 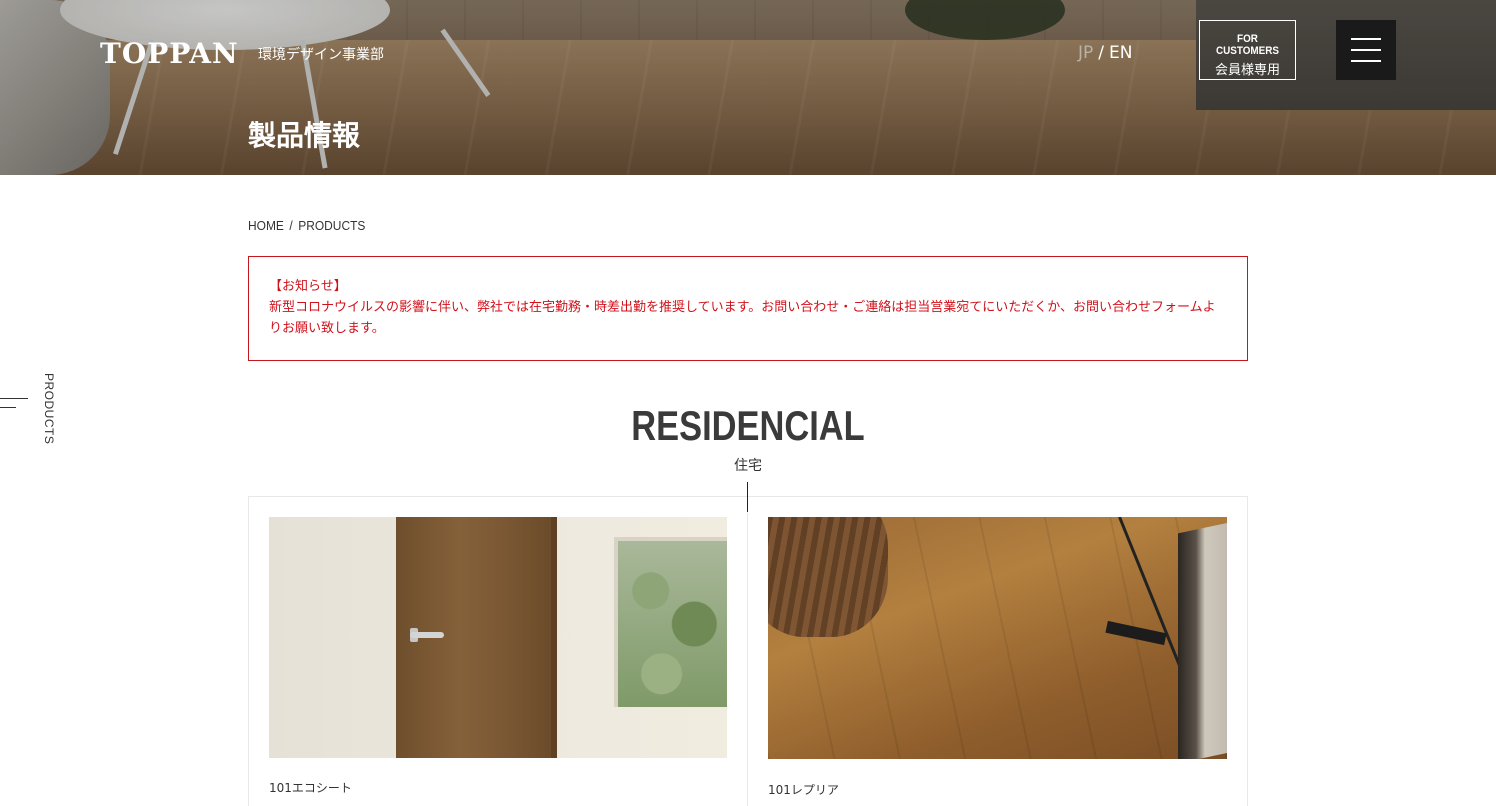 What do you see at coordinates (747, 659) in the screenshot?
I see `grid-divider` at bounding box center [747, 659].